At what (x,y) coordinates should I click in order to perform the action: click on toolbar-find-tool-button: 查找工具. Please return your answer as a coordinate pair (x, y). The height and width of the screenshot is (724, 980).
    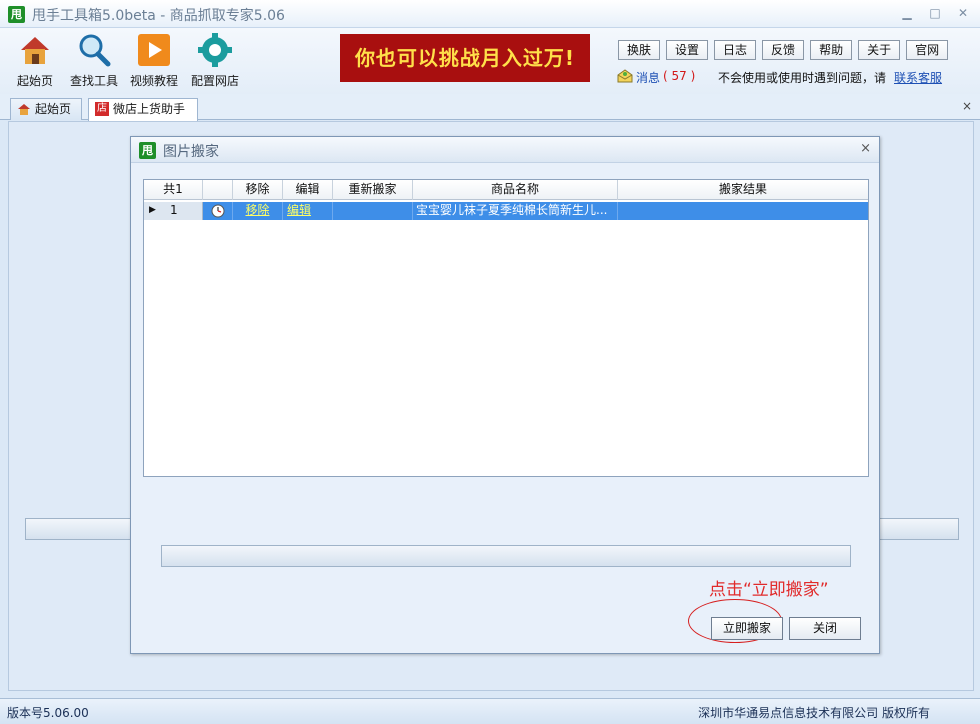
    Looking at the image, I should click on (94, 60).